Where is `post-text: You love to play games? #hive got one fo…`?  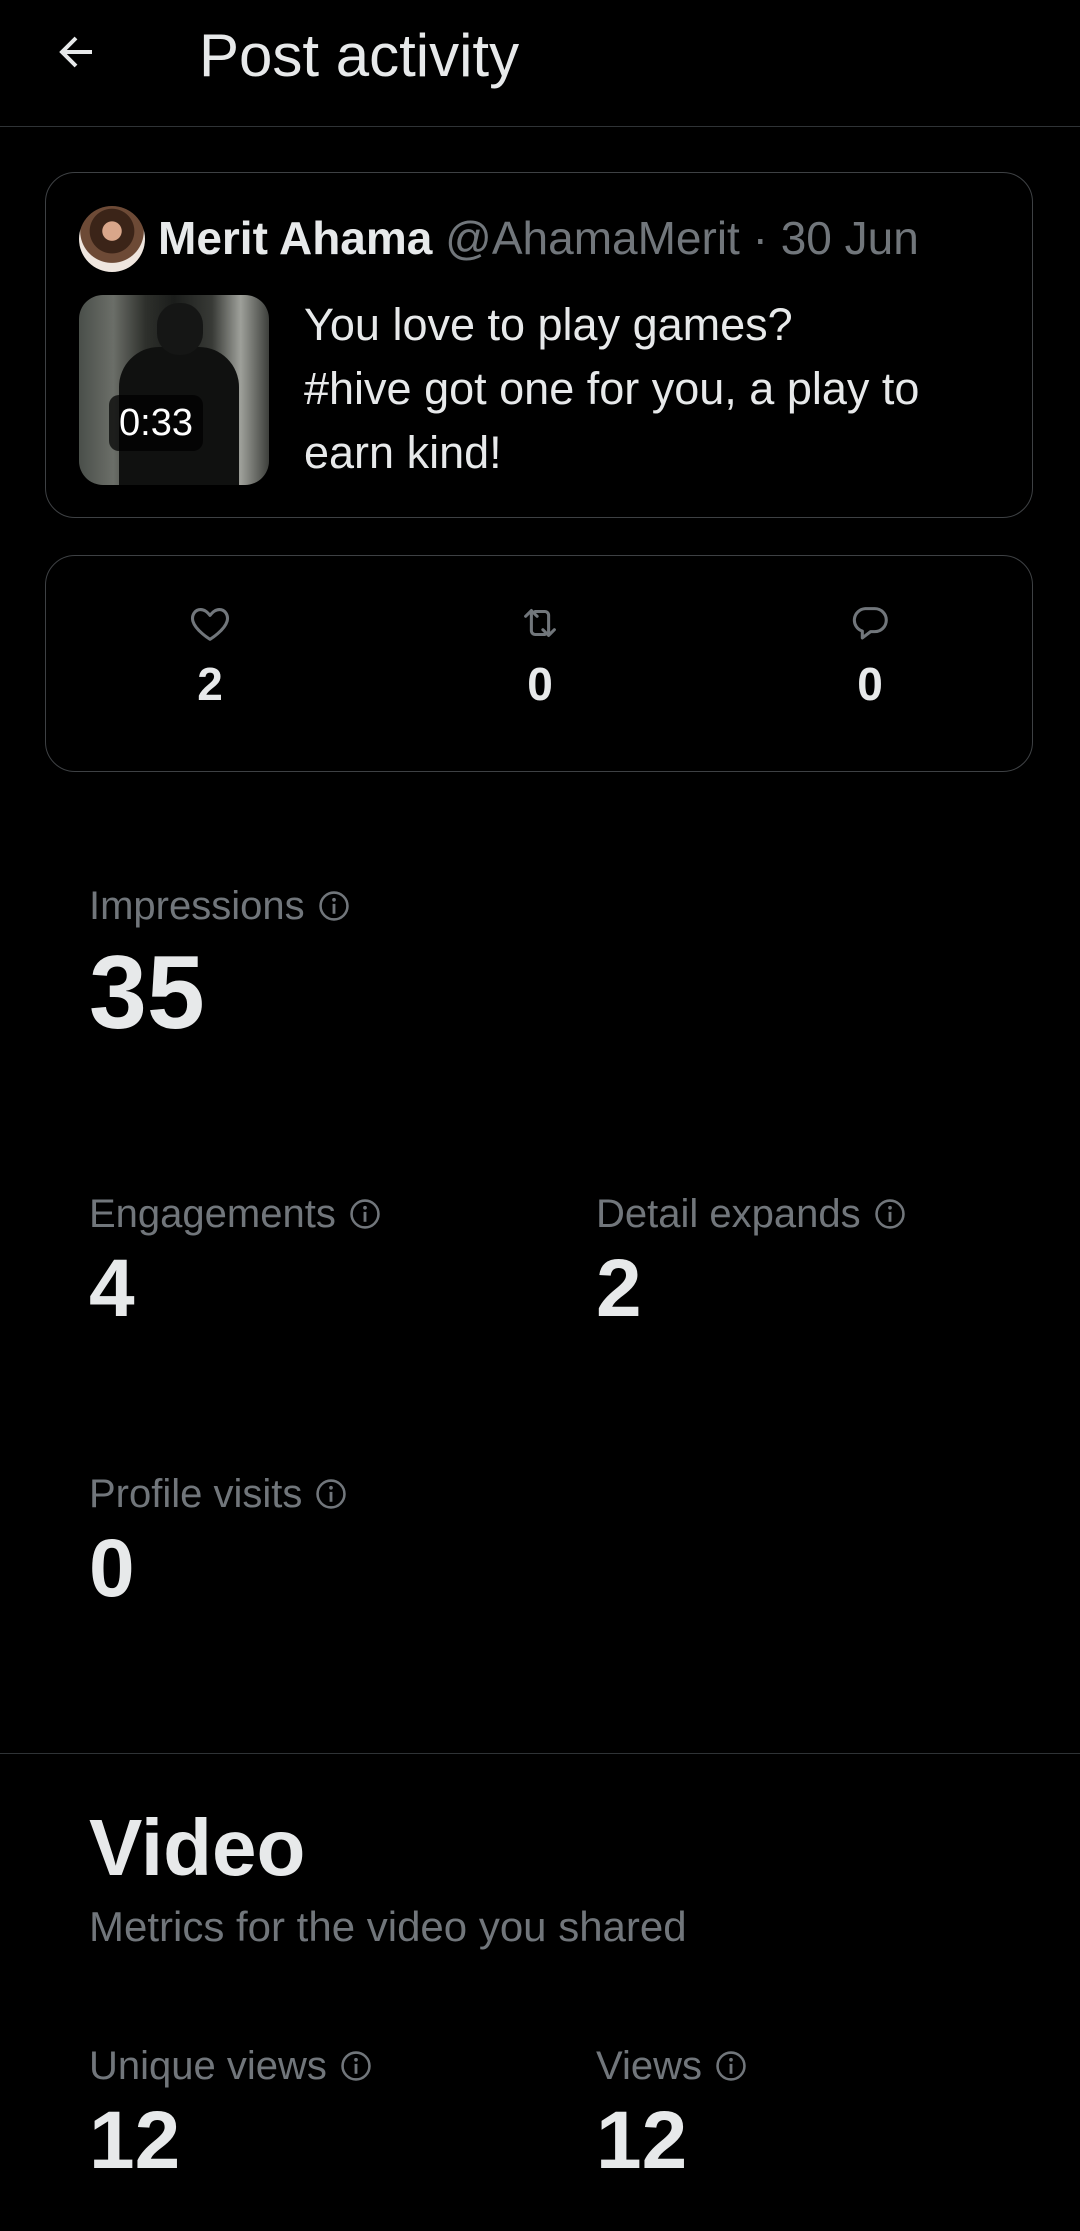 post-text: You love to play games? #hive got one fo… is located at coordinates (654, 389).